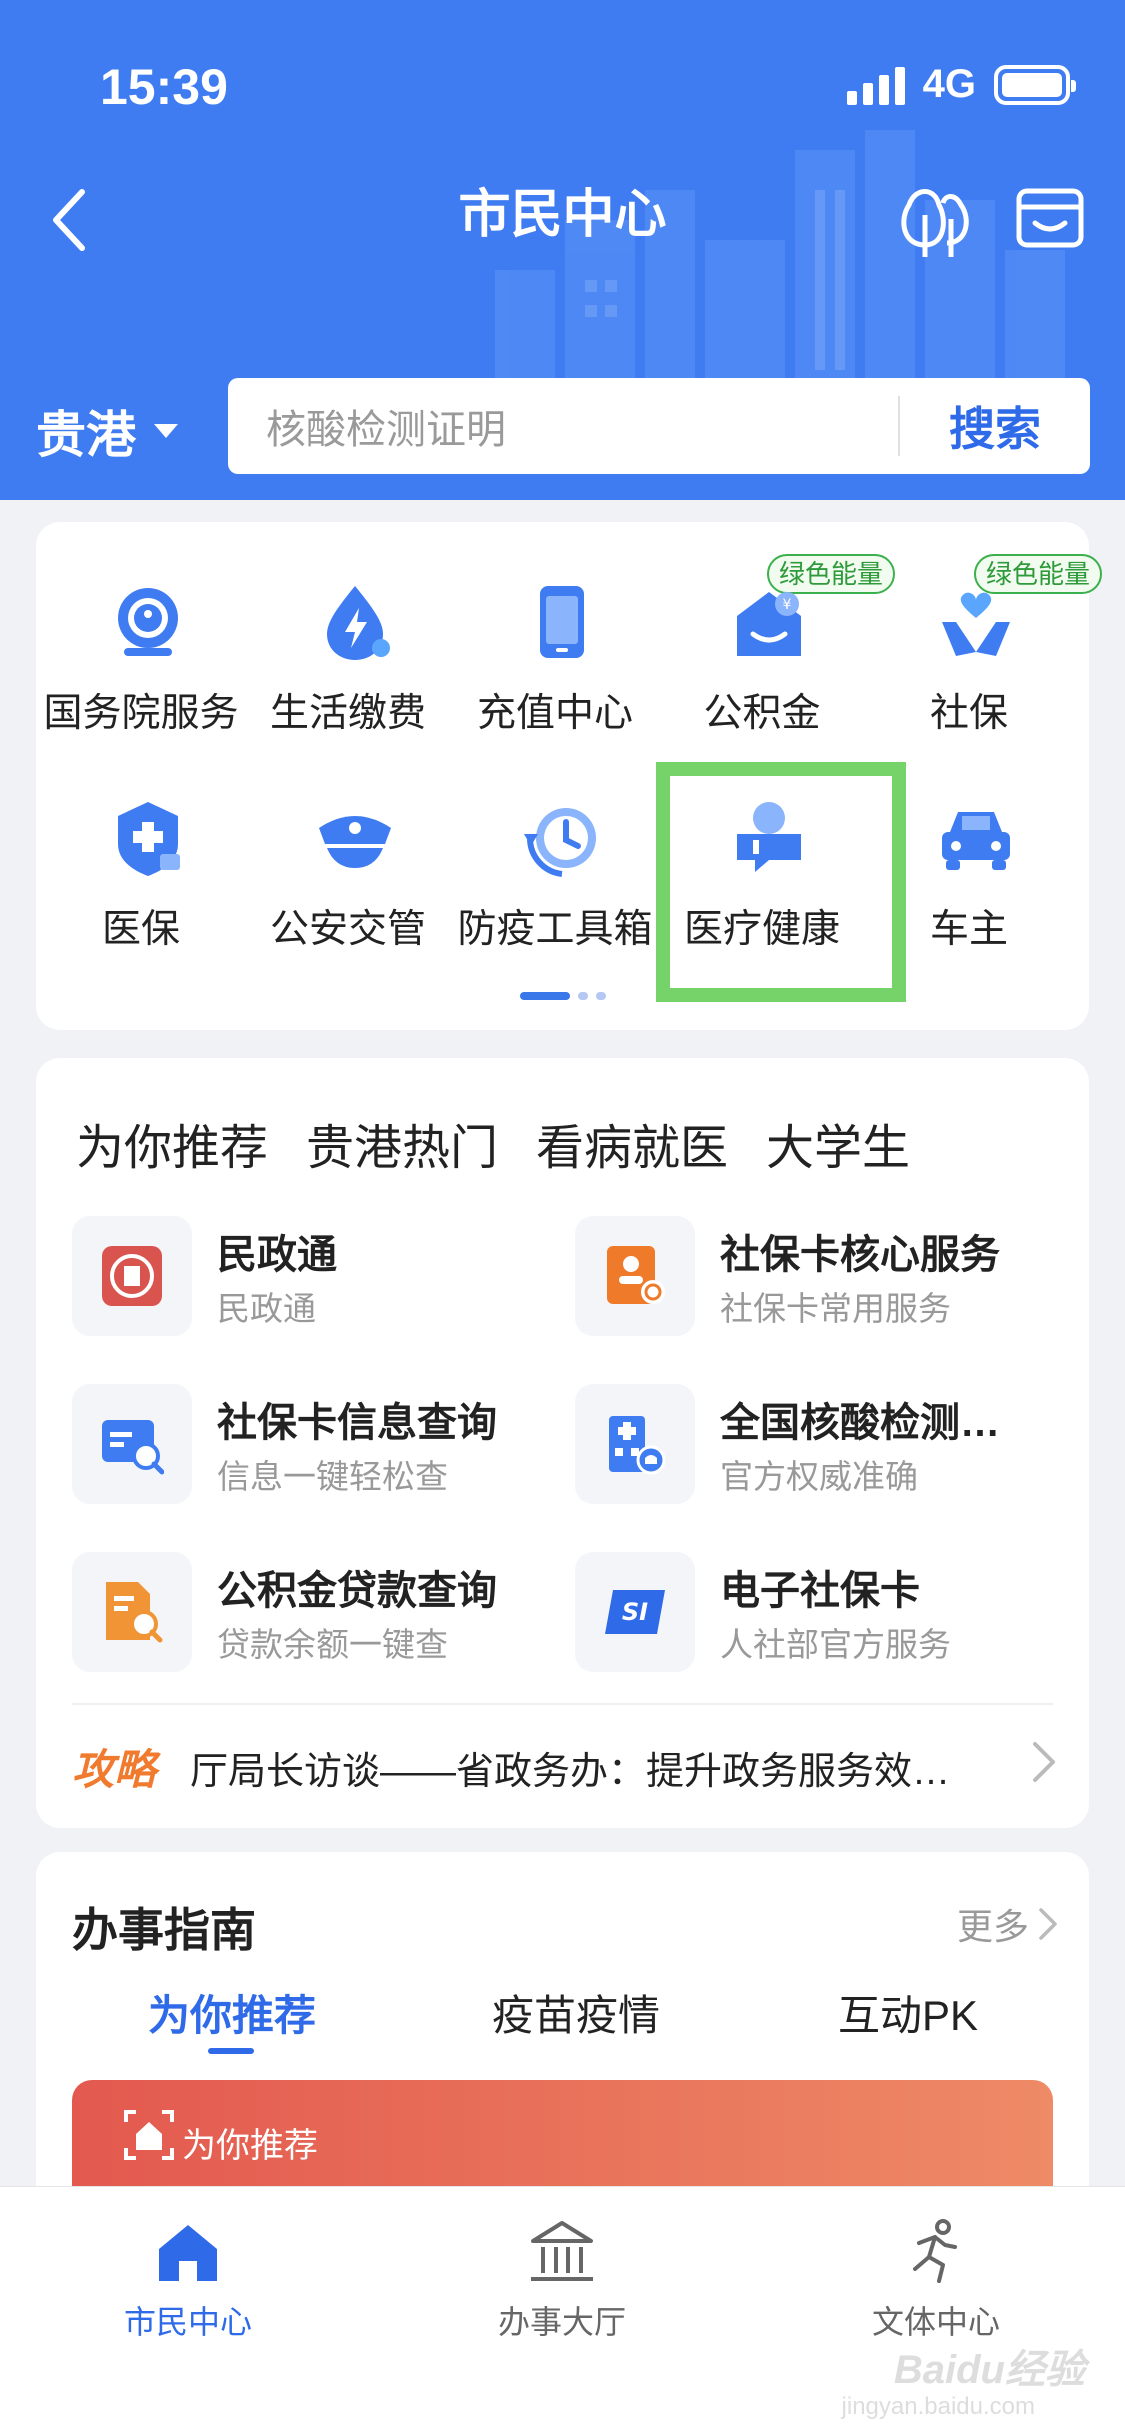  I want to click on recommend-item-fund-loan-query: 公积金贷款查询 贷款余额一键查, so click(317, 1617).